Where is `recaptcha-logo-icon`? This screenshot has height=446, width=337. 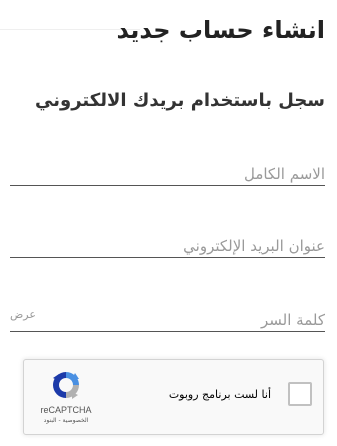 recaptcha-logo-icon is located at coordinates (66, 385).